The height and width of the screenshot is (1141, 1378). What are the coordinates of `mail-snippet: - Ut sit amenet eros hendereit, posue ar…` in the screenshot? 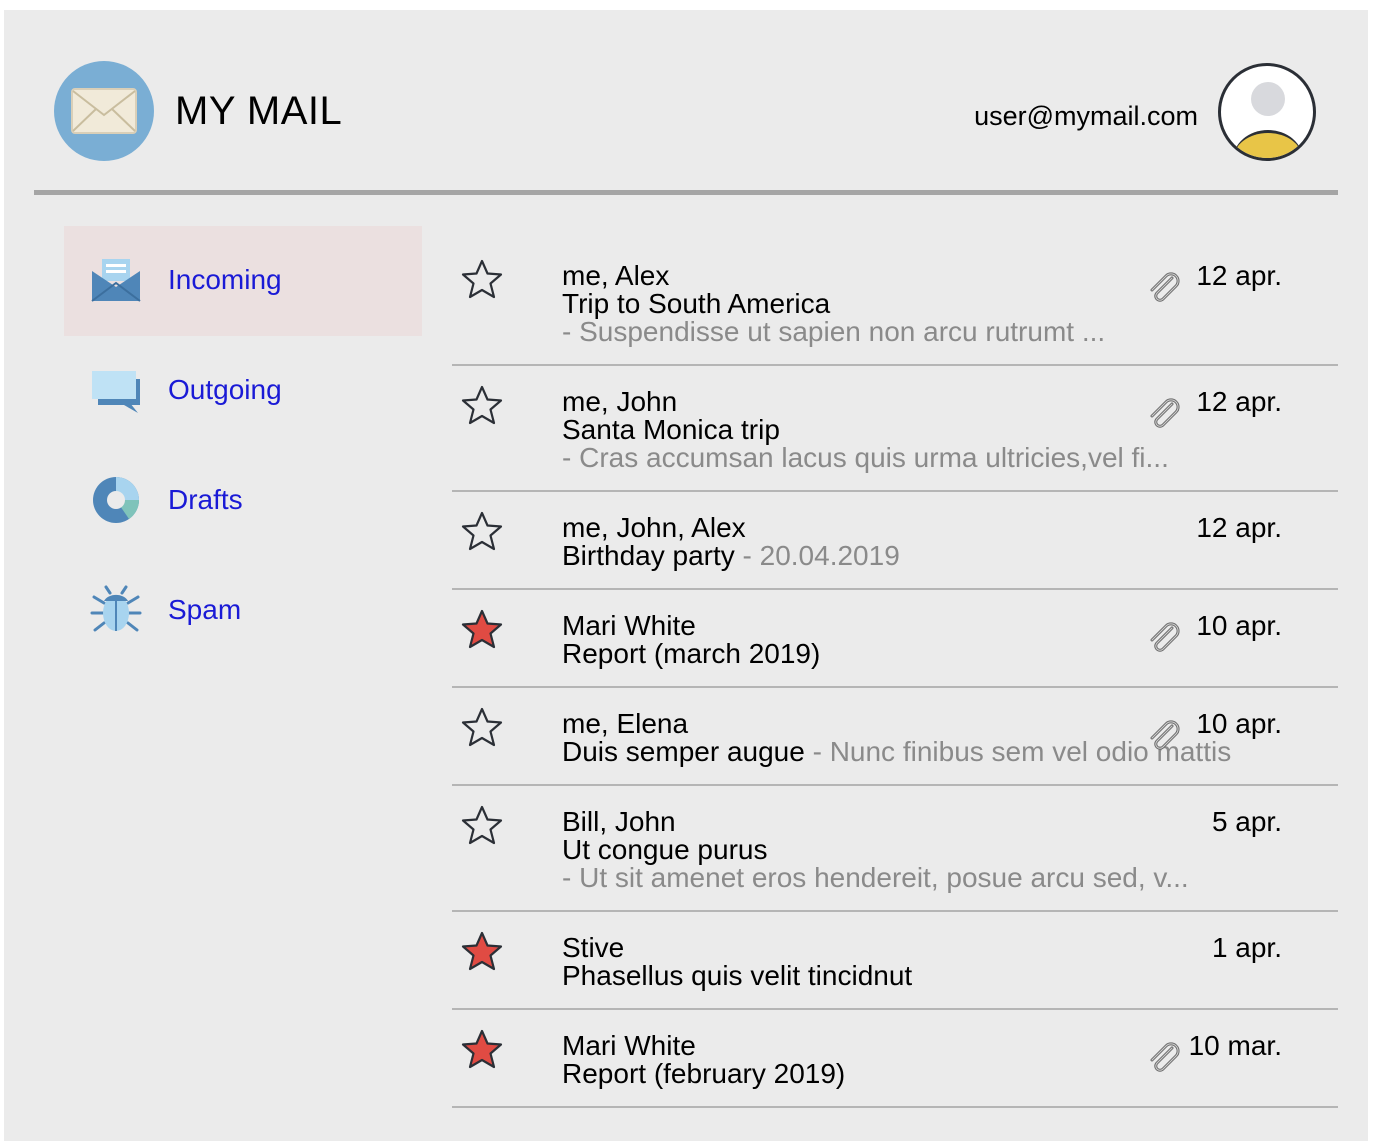 It's located at (875, 877).